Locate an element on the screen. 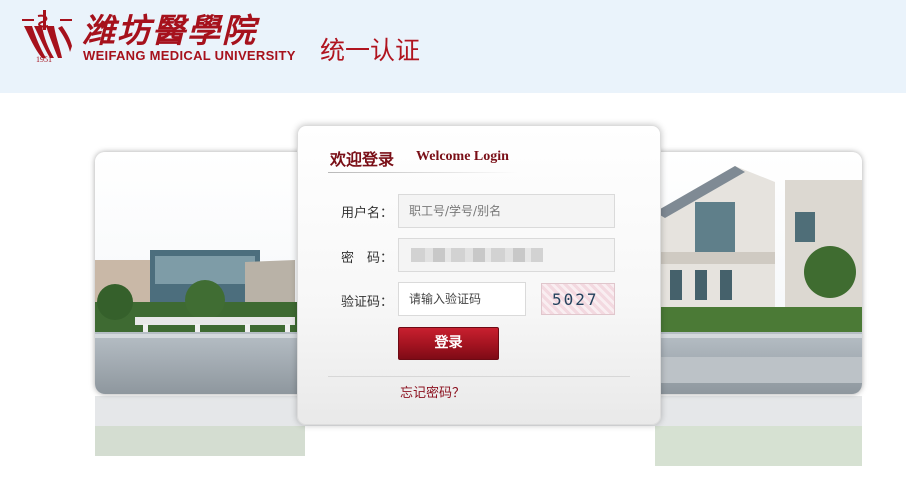 The width and height of the screenshot is (906, 494). password-masked-value is located at coordinates (477, 255).